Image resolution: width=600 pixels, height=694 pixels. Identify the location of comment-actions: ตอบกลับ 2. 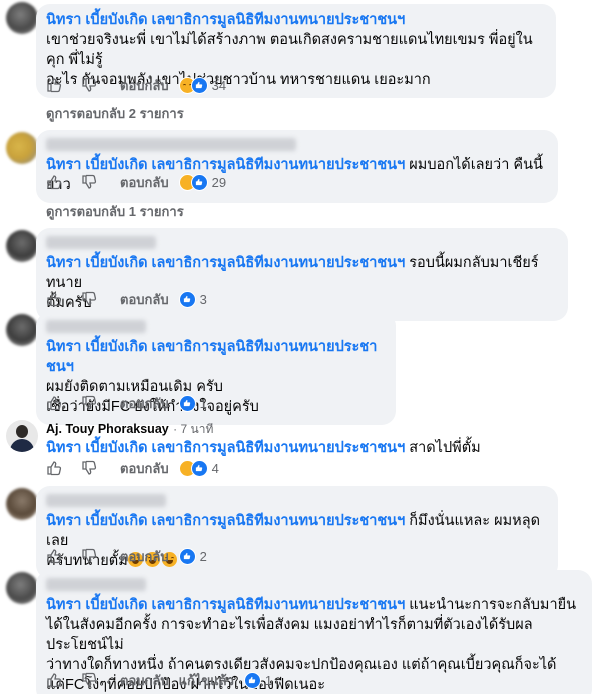
(126, 556).